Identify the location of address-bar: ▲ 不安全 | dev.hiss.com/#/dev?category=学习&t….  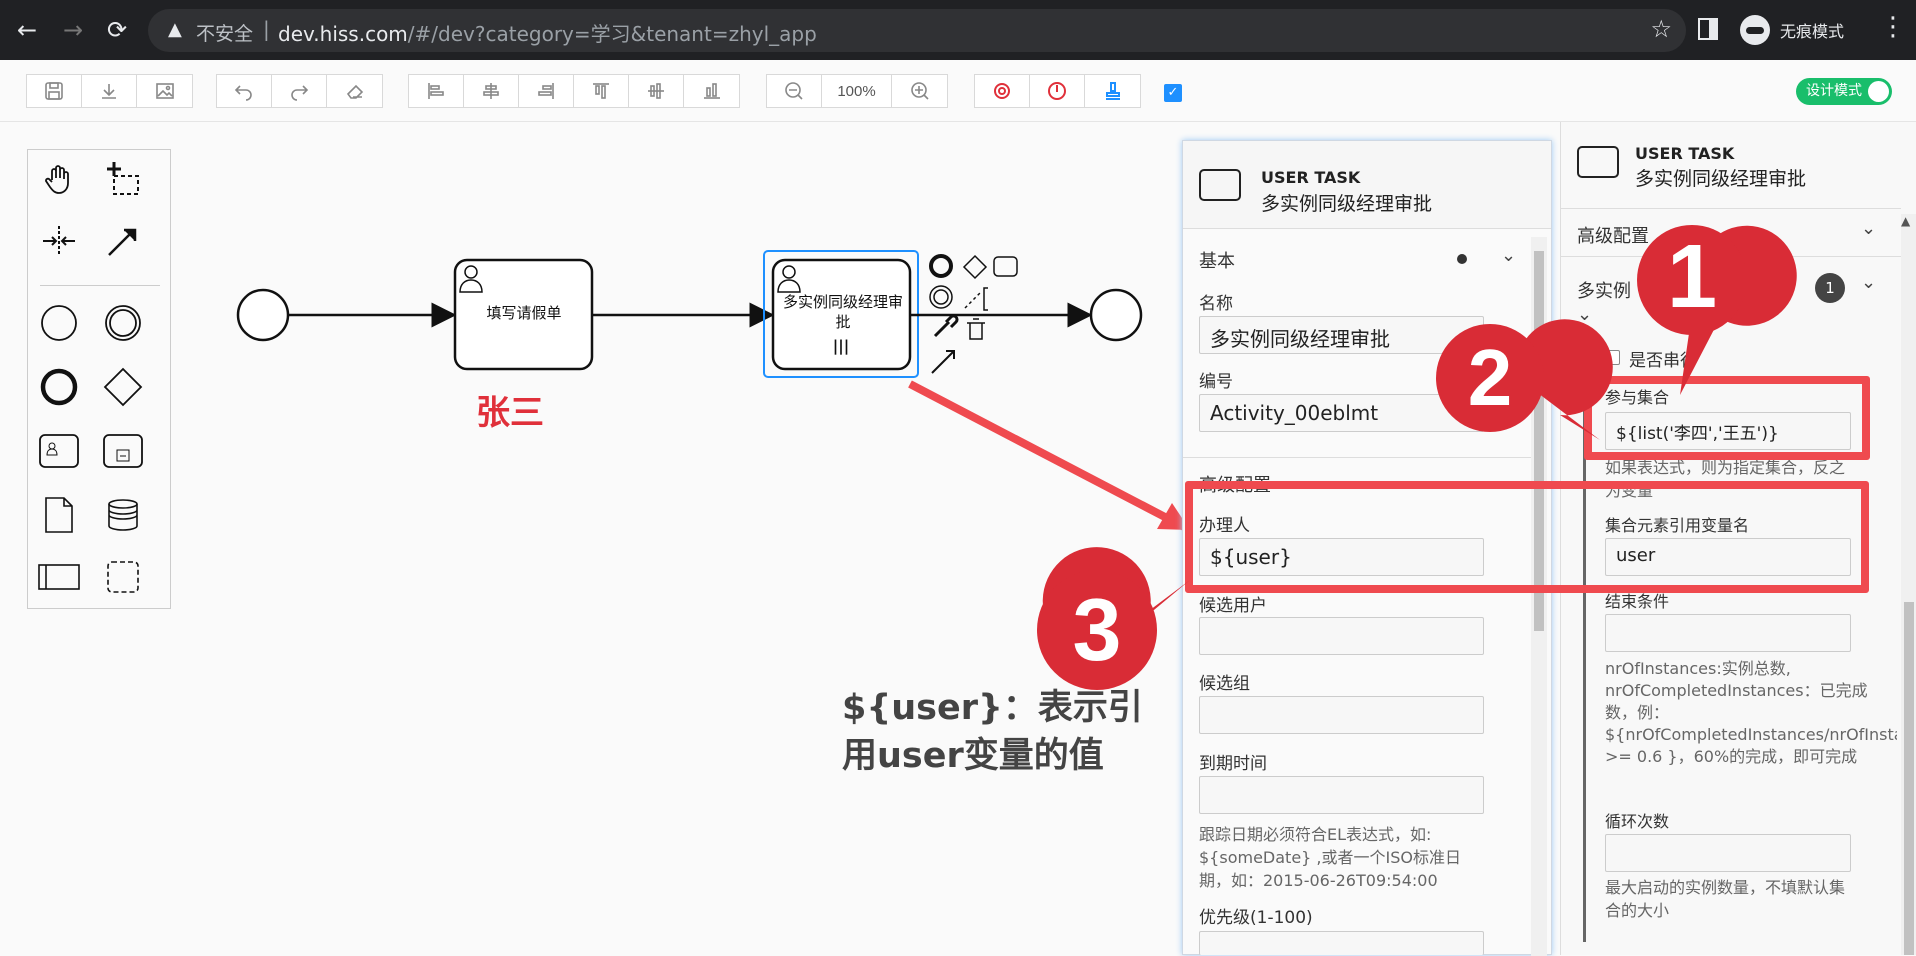
(917, 30).